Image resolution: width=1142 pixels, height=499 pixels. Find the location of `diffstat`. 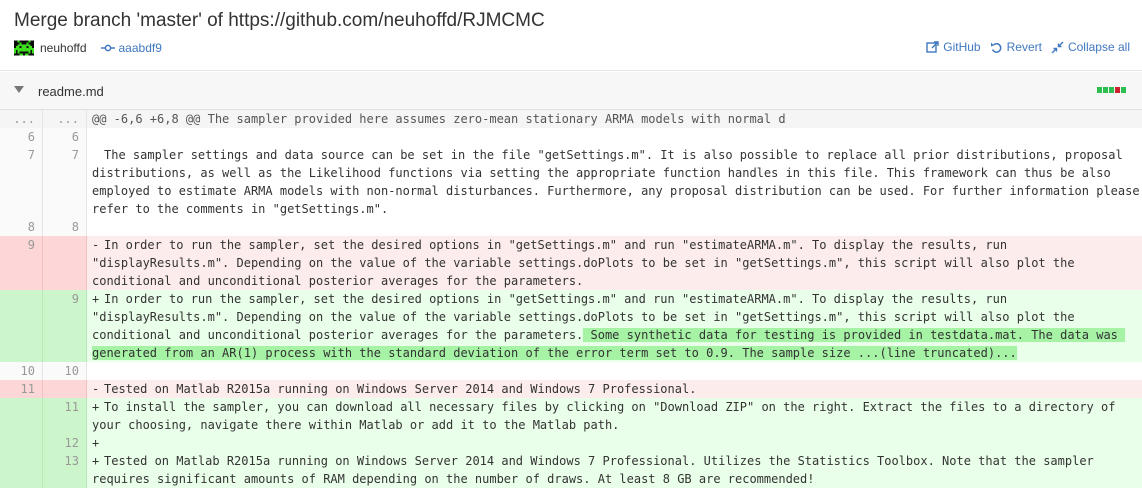

diffstat is located at coordinates (1111, 90).